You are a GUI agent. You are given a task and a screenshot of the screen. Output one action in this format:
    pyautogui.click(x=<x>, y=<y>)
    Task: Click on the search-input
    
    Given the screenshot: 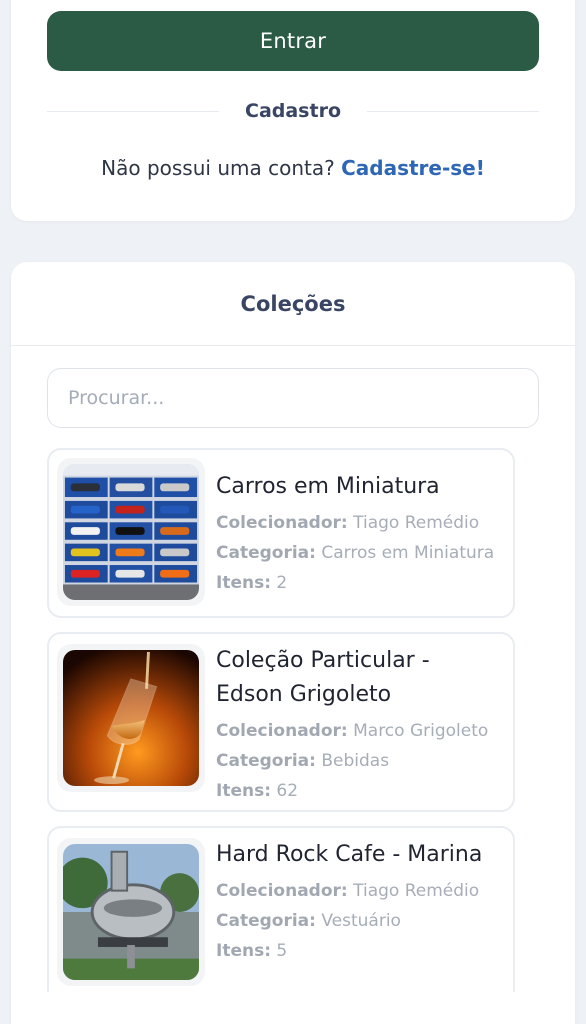 What is the action you would take?
    pyautogui.click(x=293, y=398)
    